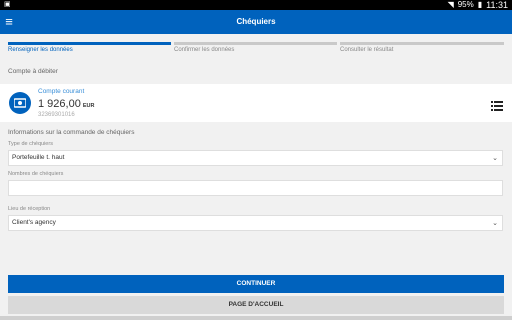 The width and height of the screenshot is (512, 320). Describe the element at coordinates (255, 223) in the screenshot. I see `reception-location-select: Client's agency ⌄` at that location.